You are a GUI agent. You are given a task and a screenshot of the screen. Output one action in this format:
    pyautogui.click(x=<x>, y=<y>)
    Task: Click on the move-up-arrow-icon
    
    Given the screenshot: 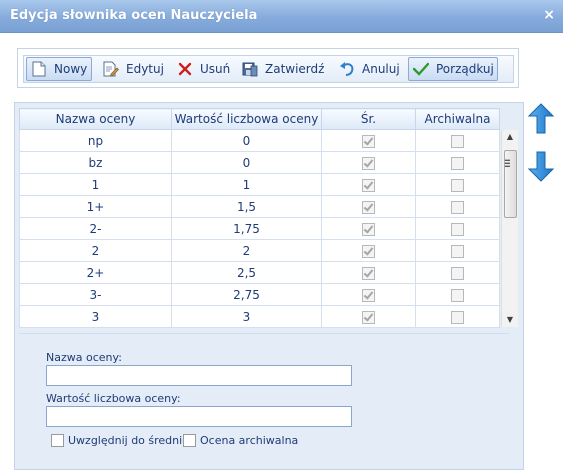 What is the action you would take?
    pyautogui.click(x=541, y=119)
    